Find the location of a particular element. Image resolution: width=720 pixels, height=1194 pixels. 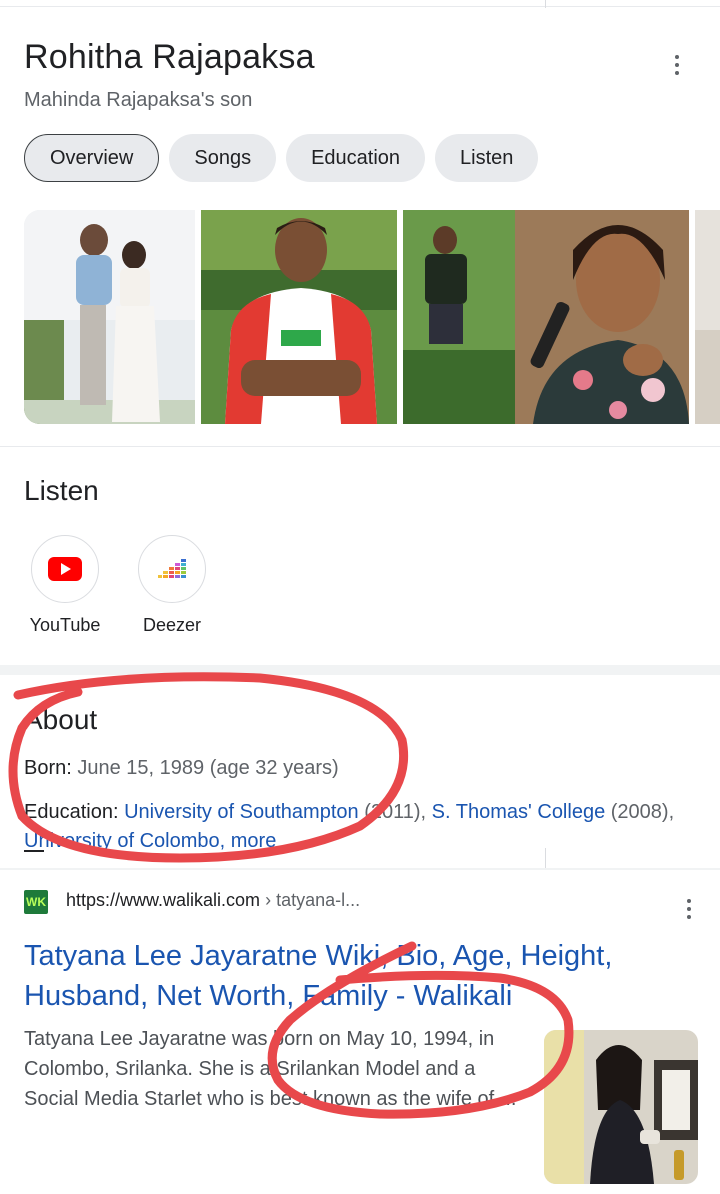

tab-overview: Overview is located at coordinates (92, 158).